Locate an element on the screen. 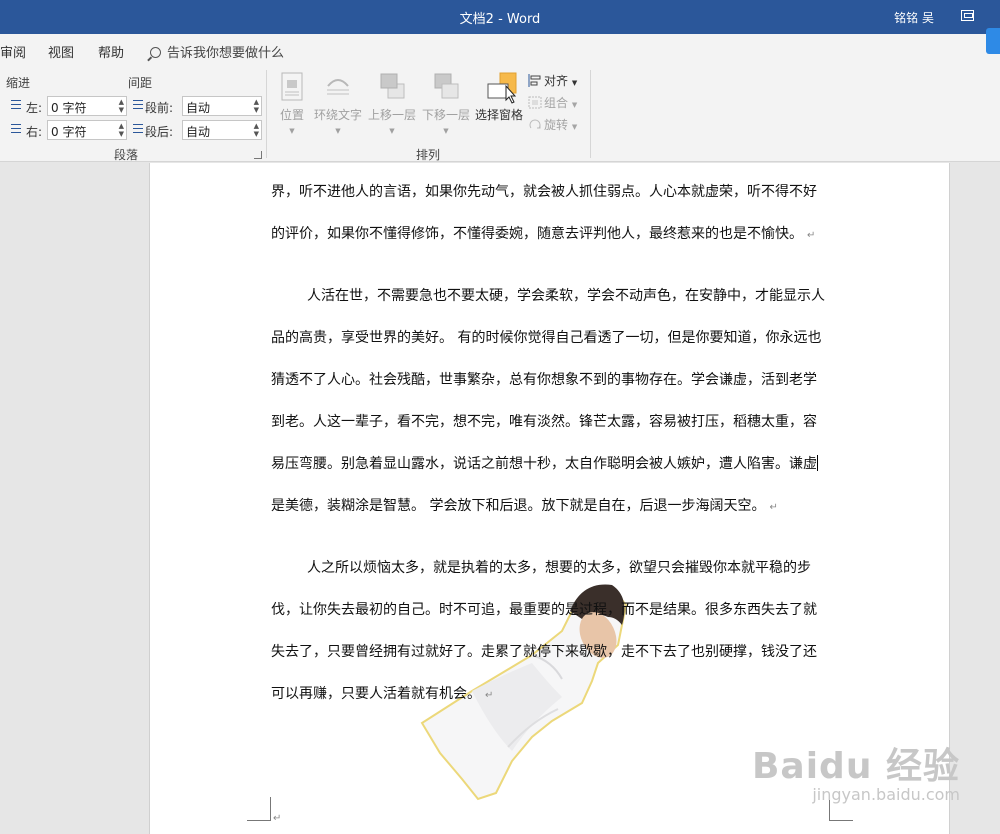 This screenshot has width=1000, height=834. send-backward-button: 下移一层 ▼ is located at coordinates (446, 103).